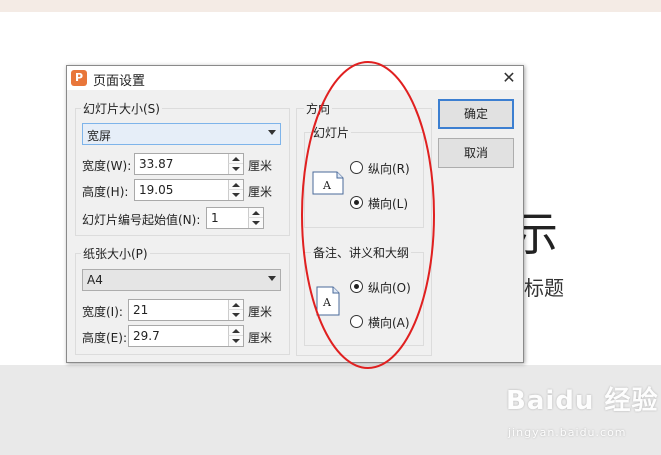 This screenshot has height=455, width=661. I want to click on orientation-label: 方向, so click(318, 108).